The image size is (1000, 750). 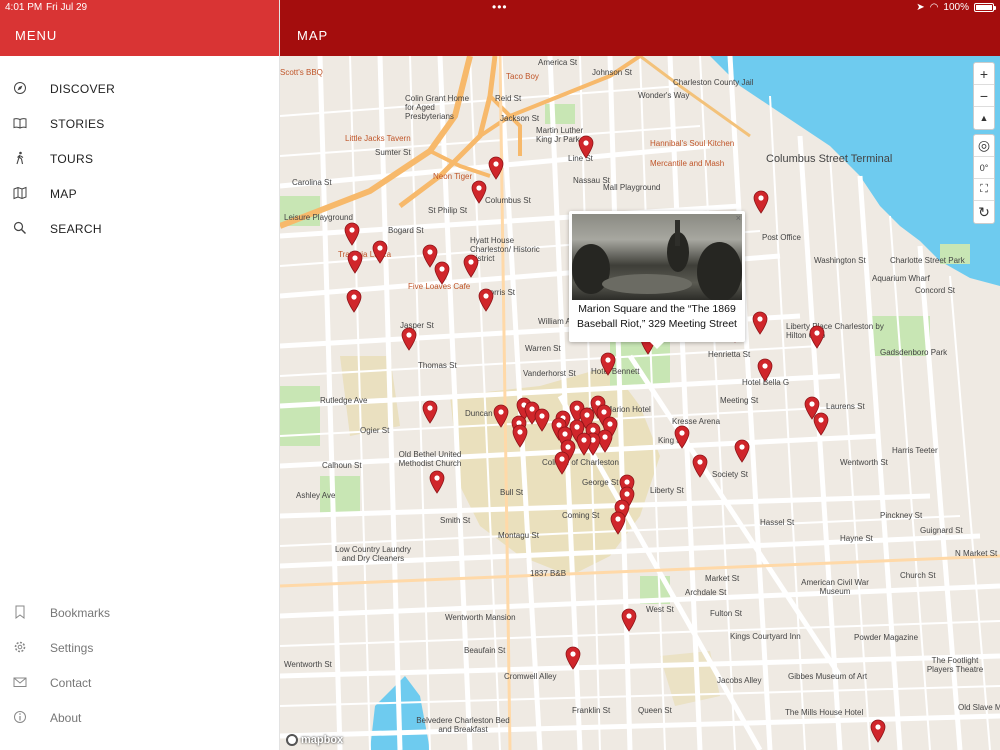 What do you see at coordinates (20, 717) in the screenshot?
I see `info-icon` at bounding box center [20, 717].